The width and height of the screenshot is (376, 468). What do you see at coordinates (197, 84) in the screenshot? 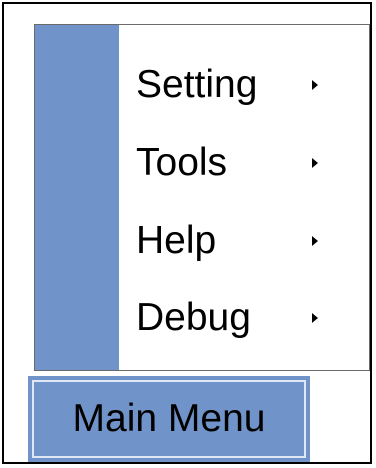
I see `menu-item-label: Setting` at bounding box center [197, 84].